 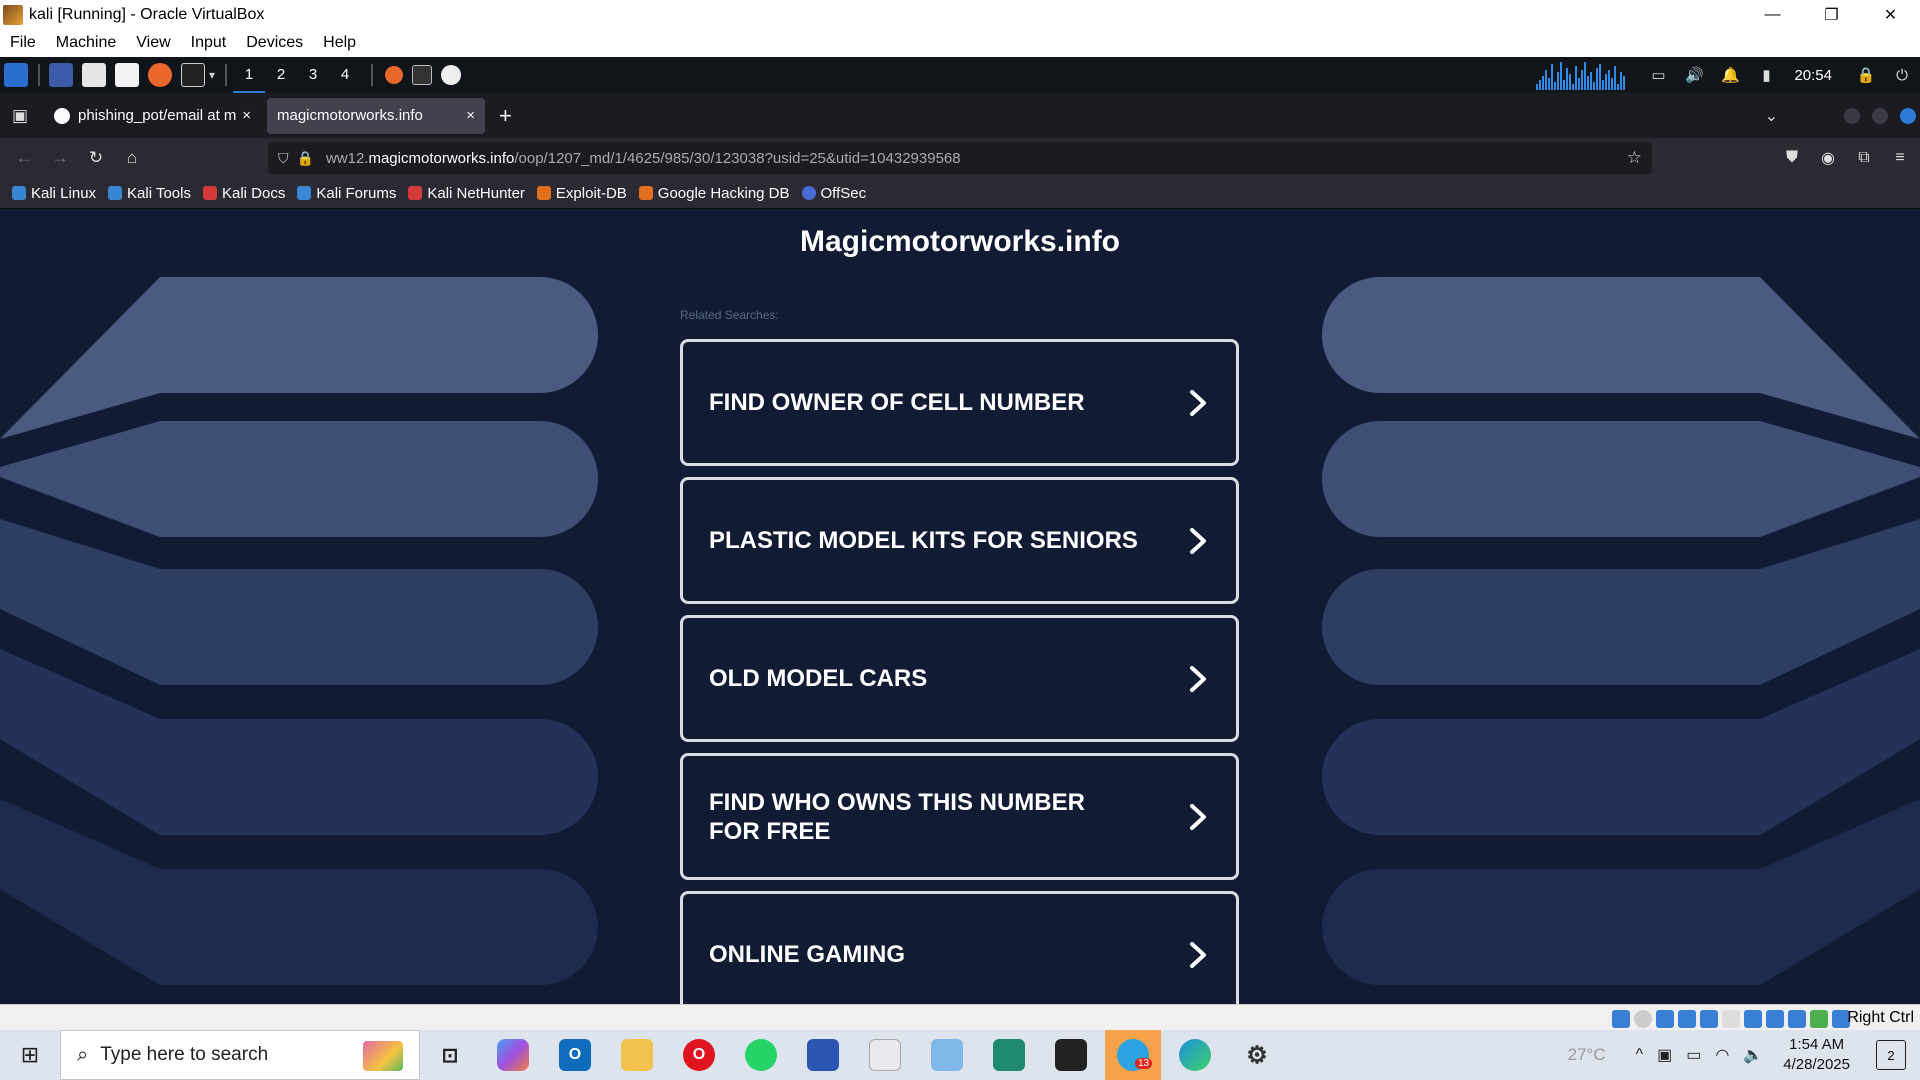 I want to click on menu-devices: Devices, so click(x=274, y=43).